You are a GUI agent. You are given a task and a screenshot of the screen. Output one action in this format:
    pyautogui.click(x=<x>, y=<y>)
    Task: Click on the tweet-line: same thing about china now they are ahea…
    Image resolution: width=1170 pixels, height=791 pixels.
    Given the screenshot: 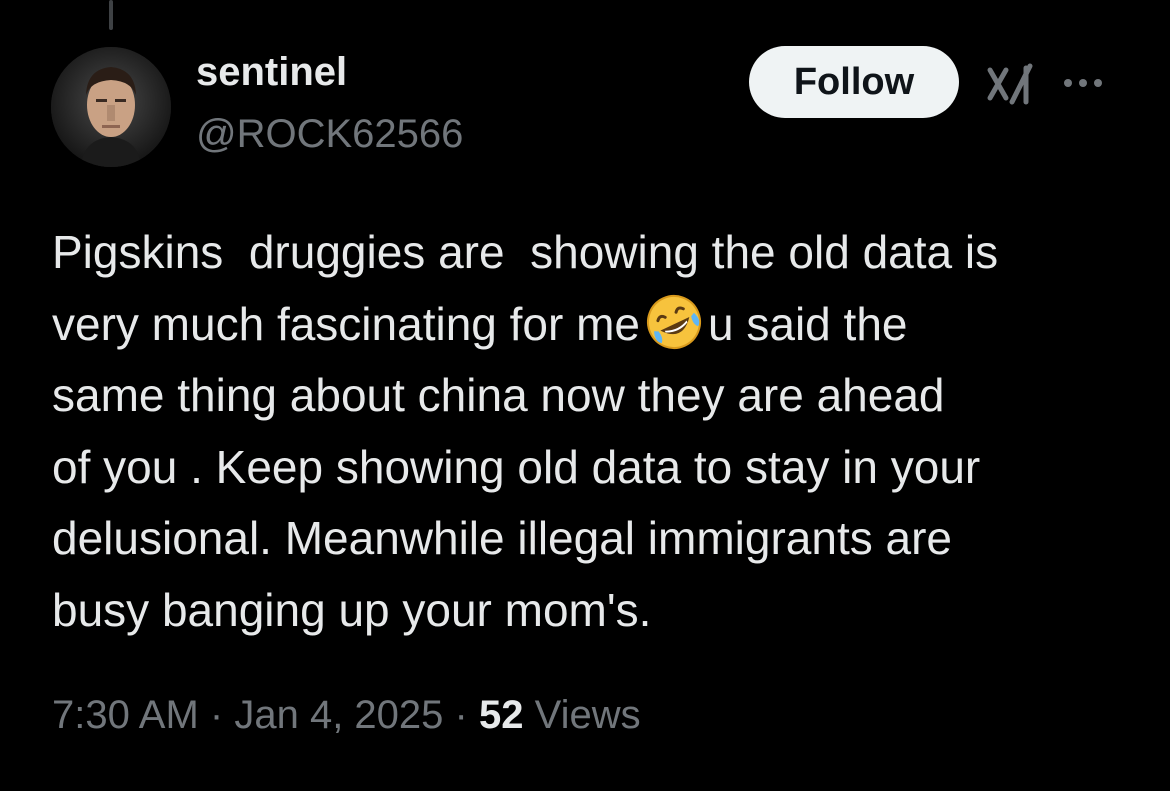 What is the action you would take?
    pyautogui.click(x=498, y=395)
    